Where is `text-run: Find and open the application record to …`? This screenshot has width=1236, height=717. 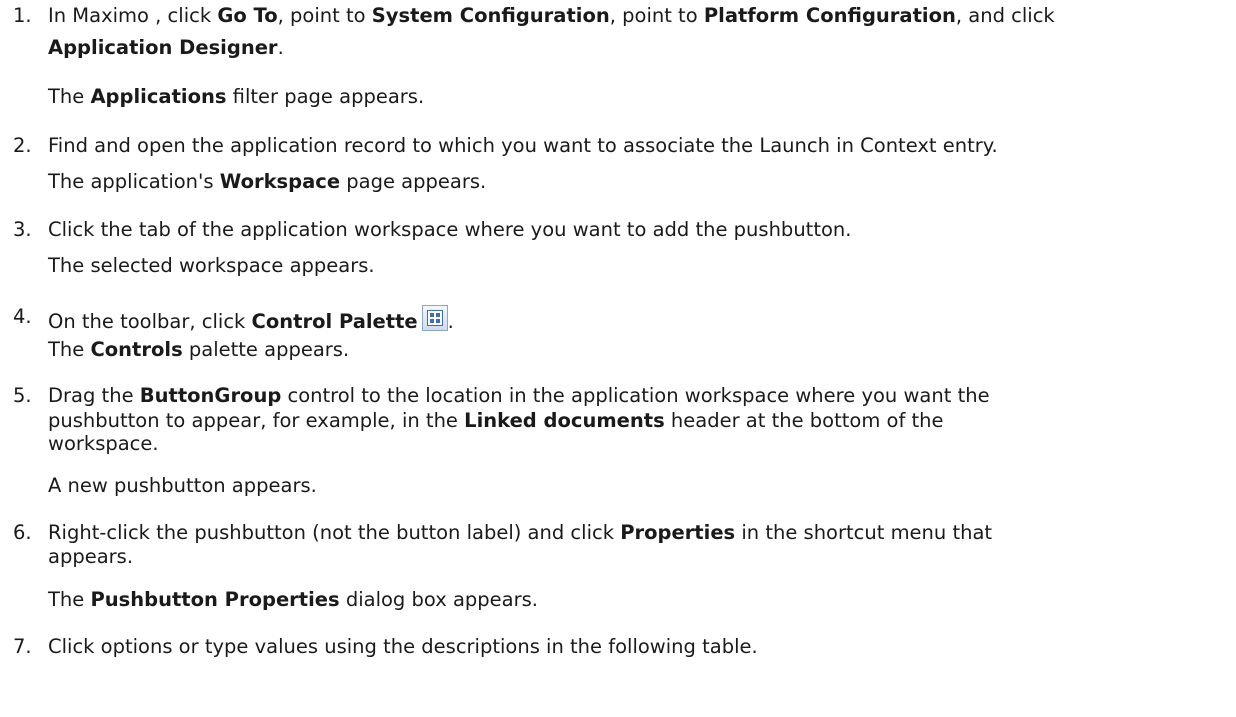 text-run: Find and open the application record to … is located at coordinates (523, 145).